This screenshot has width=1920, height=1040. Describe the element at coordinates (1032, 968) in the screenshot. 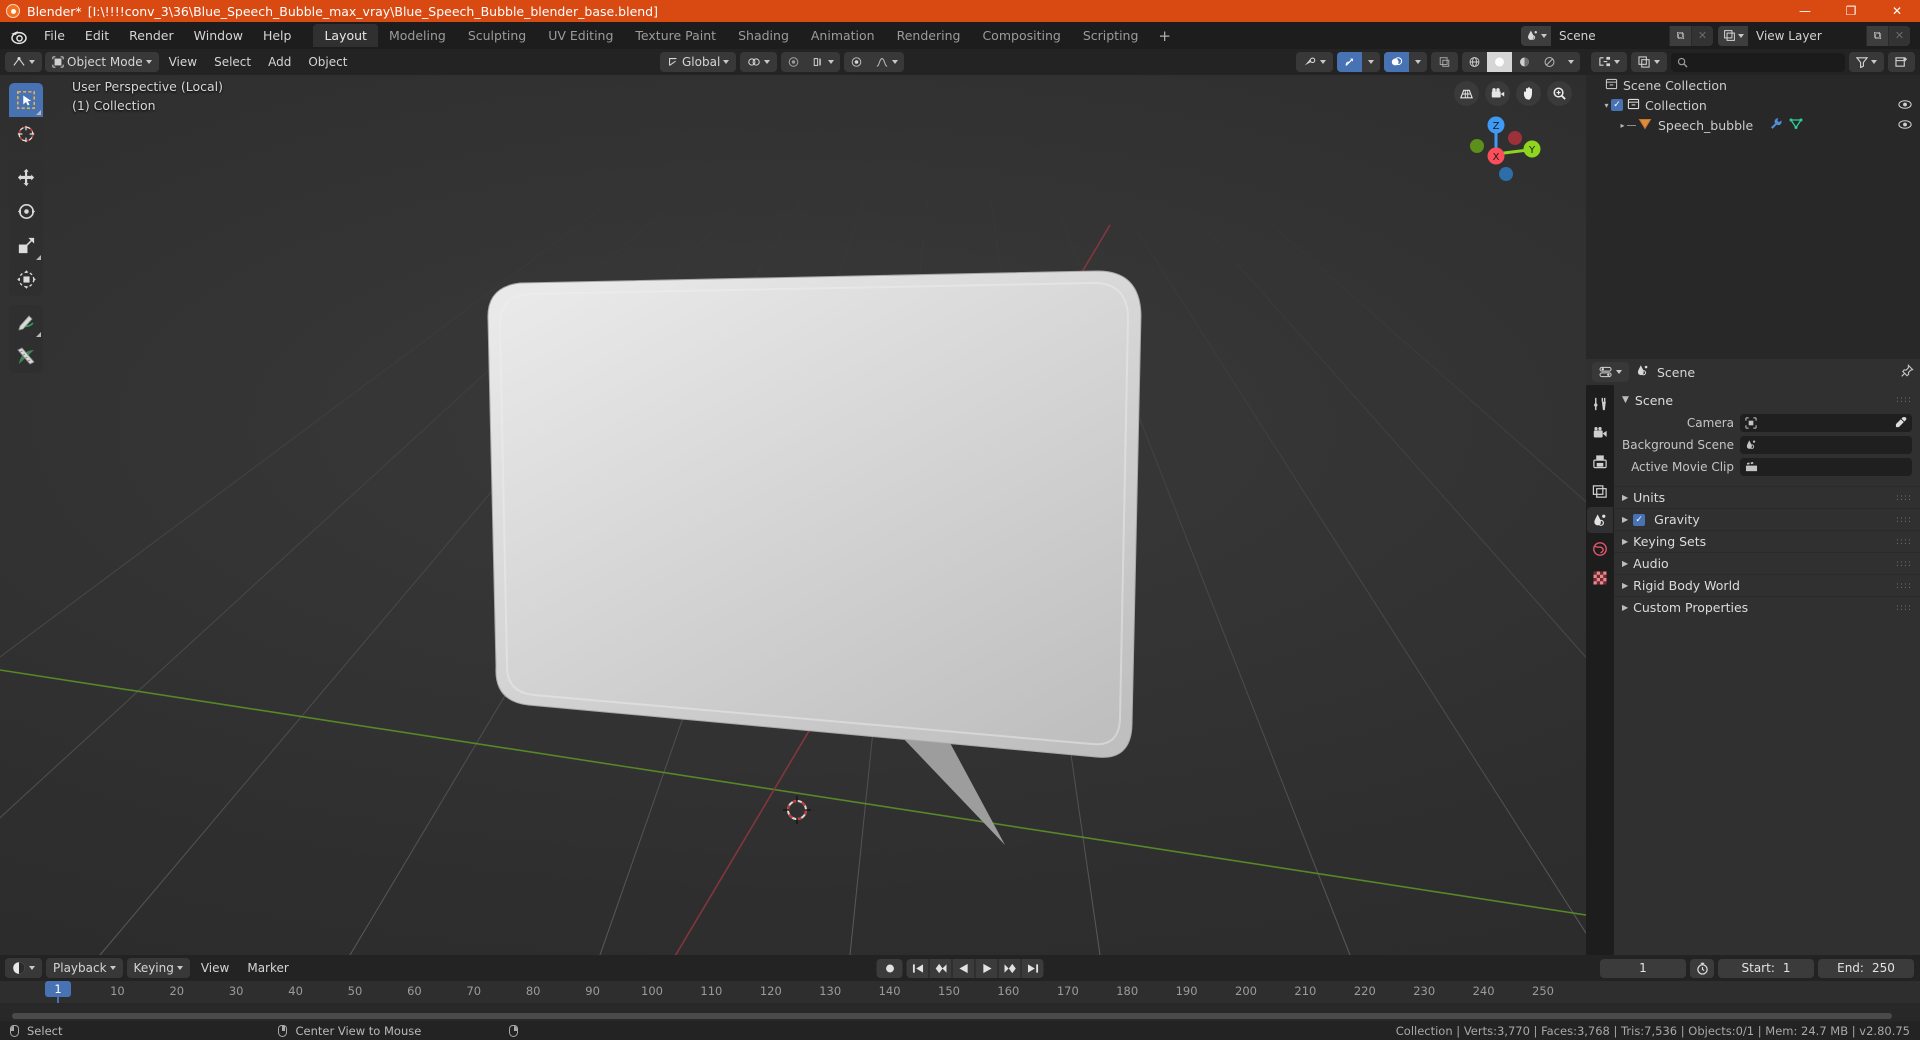

I see `jump-to-end-button` at that location.